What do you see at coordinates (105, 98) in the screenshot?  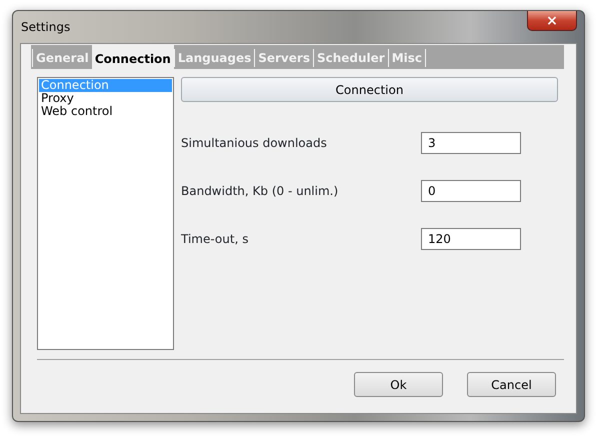 I see `list-item: Proxy` at bounding box center [105, 98].